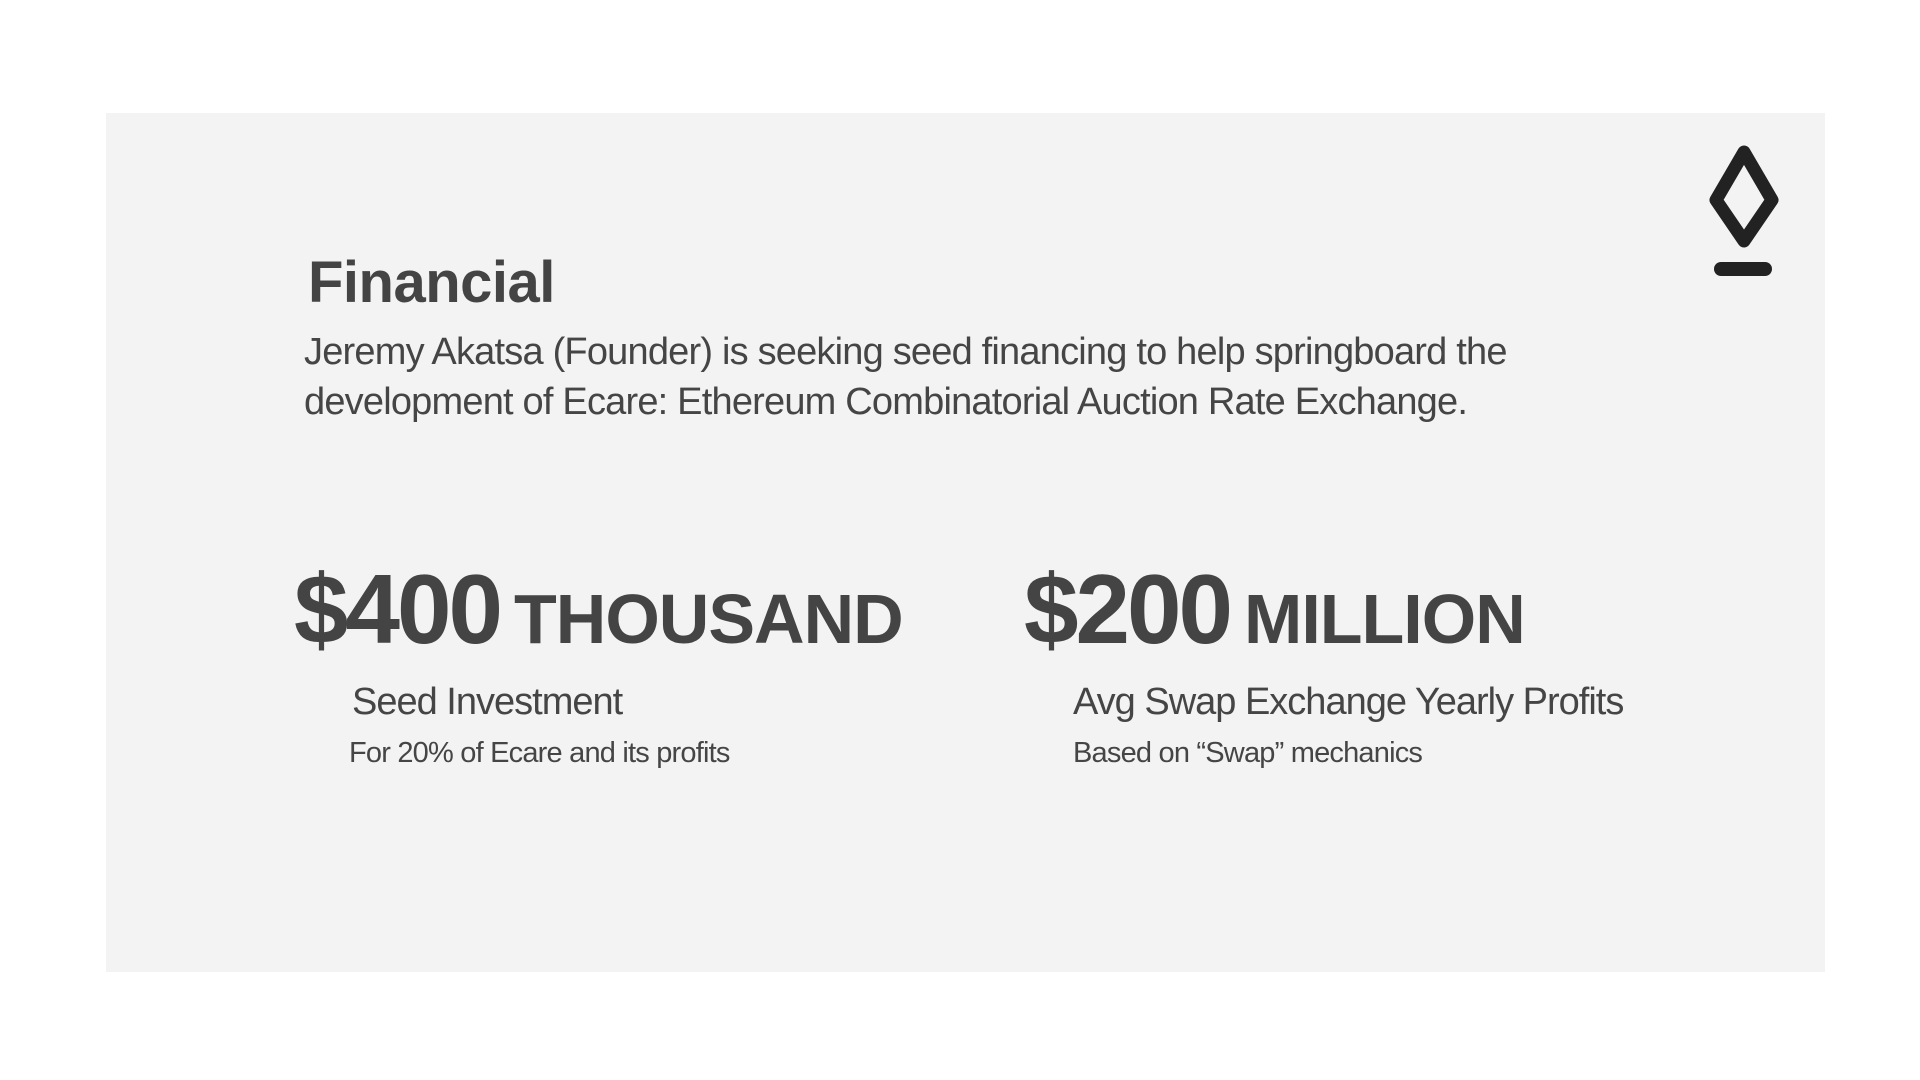 Image resolution: width=1920 pixels, height=1080 pixels. I want to click on page-title: Financial, so click(431, 282).